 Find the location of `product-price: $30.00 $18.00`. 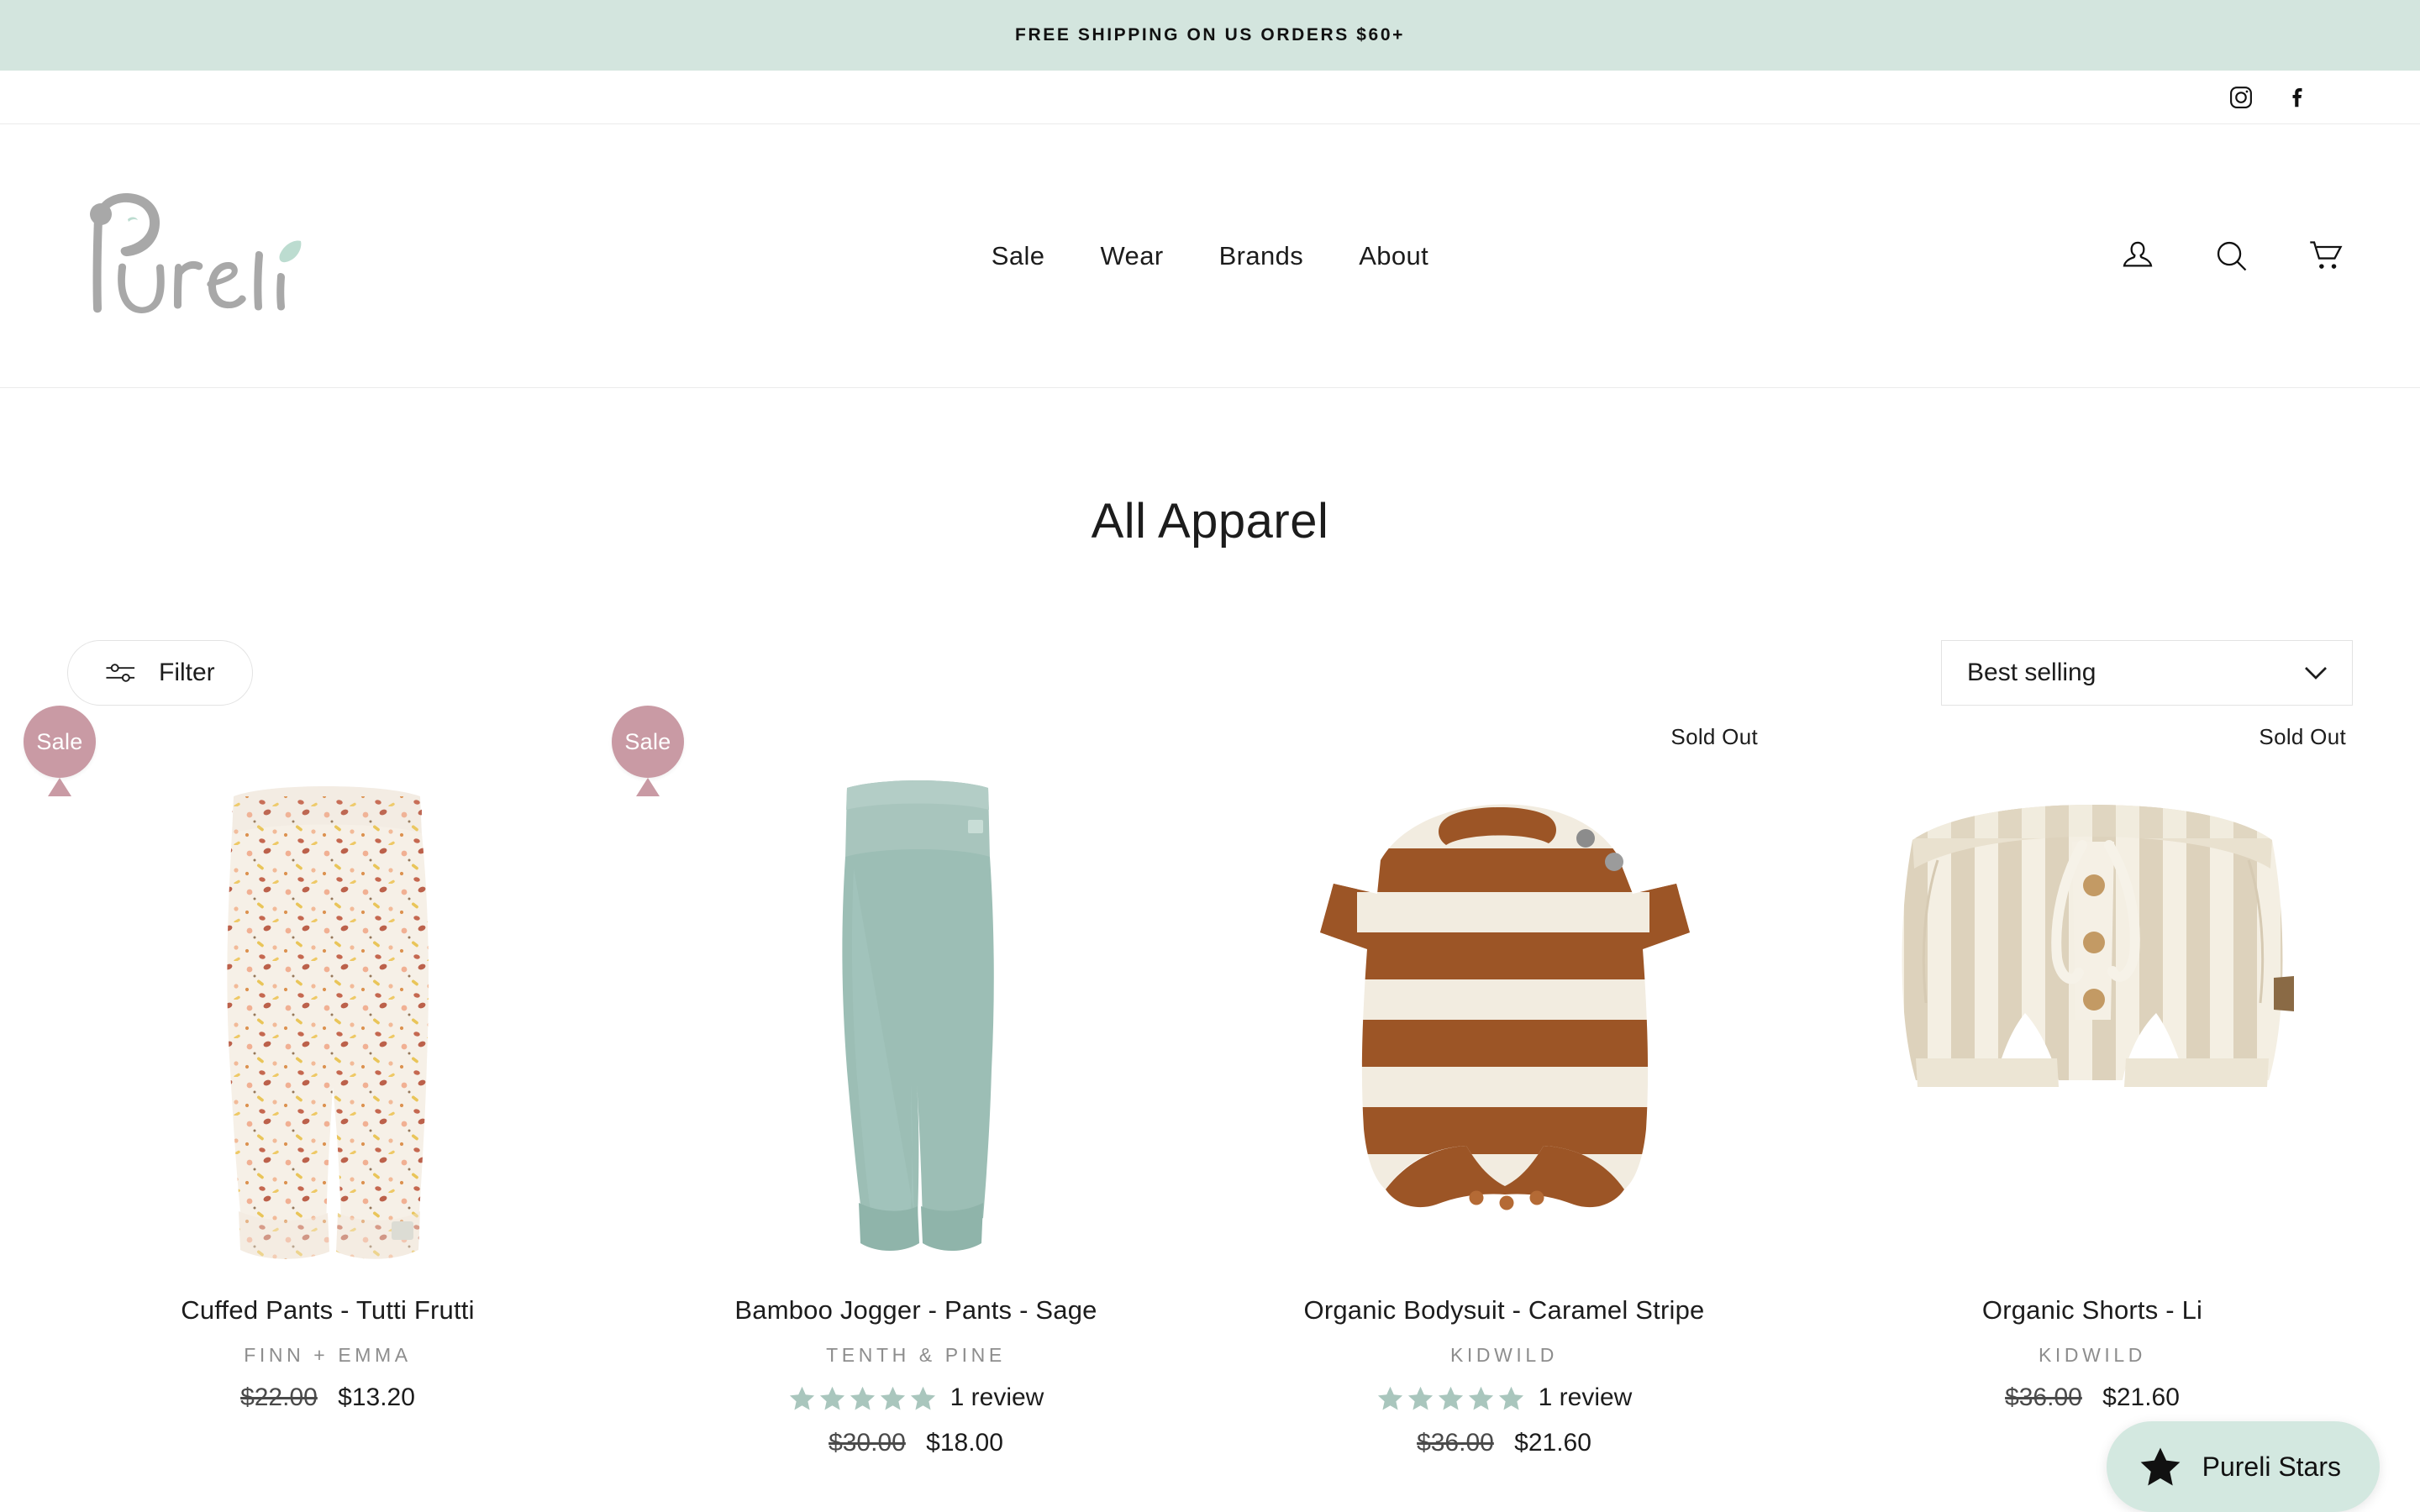

product-price: $30.00 $18.00 is located at coordinates (916, 1443).